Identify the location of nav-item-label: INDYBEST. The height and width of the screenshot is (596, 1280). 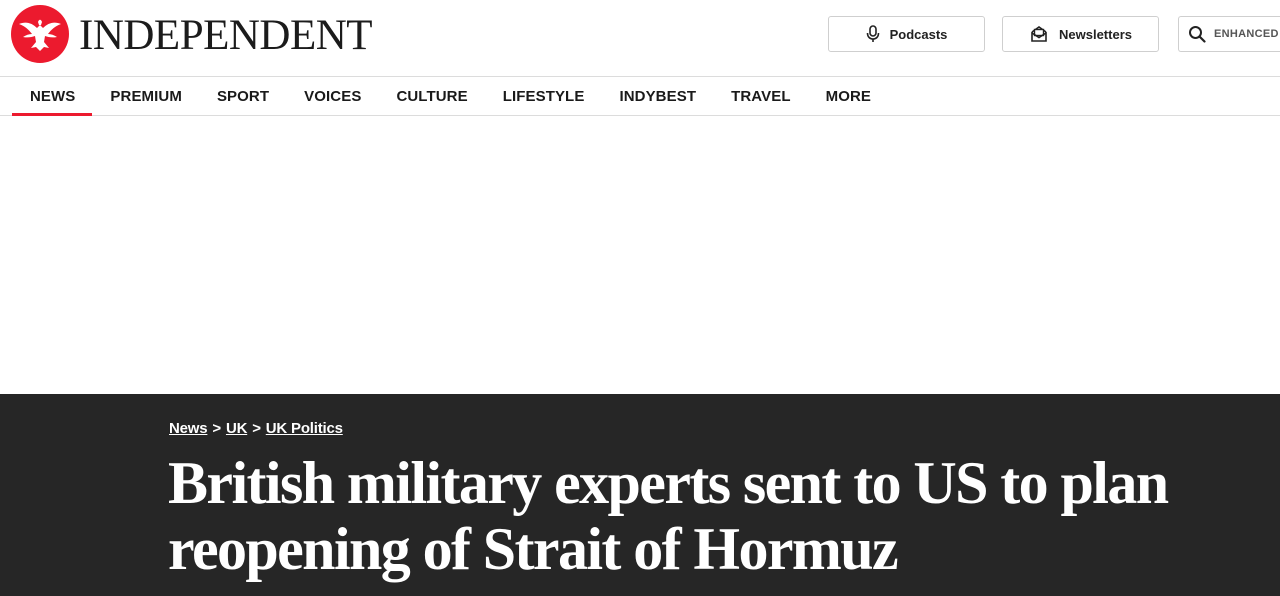
(658, 96).